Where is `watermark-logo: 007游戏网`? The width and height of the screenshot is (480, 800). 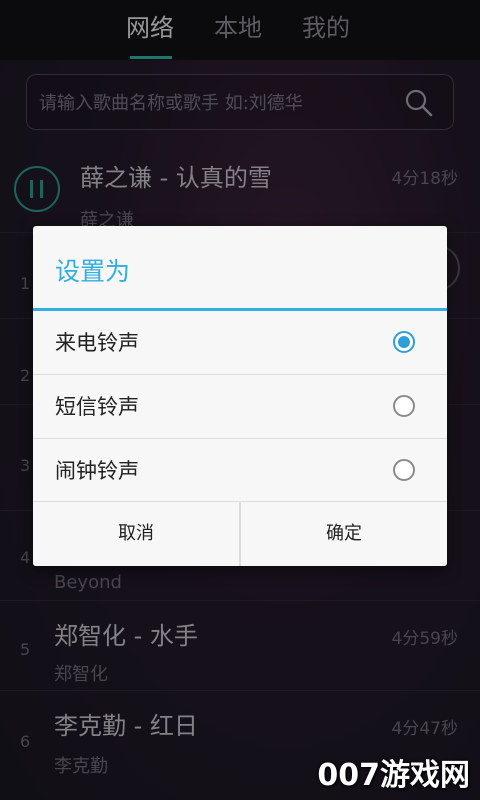 watermark-logo: 007游戏网 is located at coordinates (393, 775).